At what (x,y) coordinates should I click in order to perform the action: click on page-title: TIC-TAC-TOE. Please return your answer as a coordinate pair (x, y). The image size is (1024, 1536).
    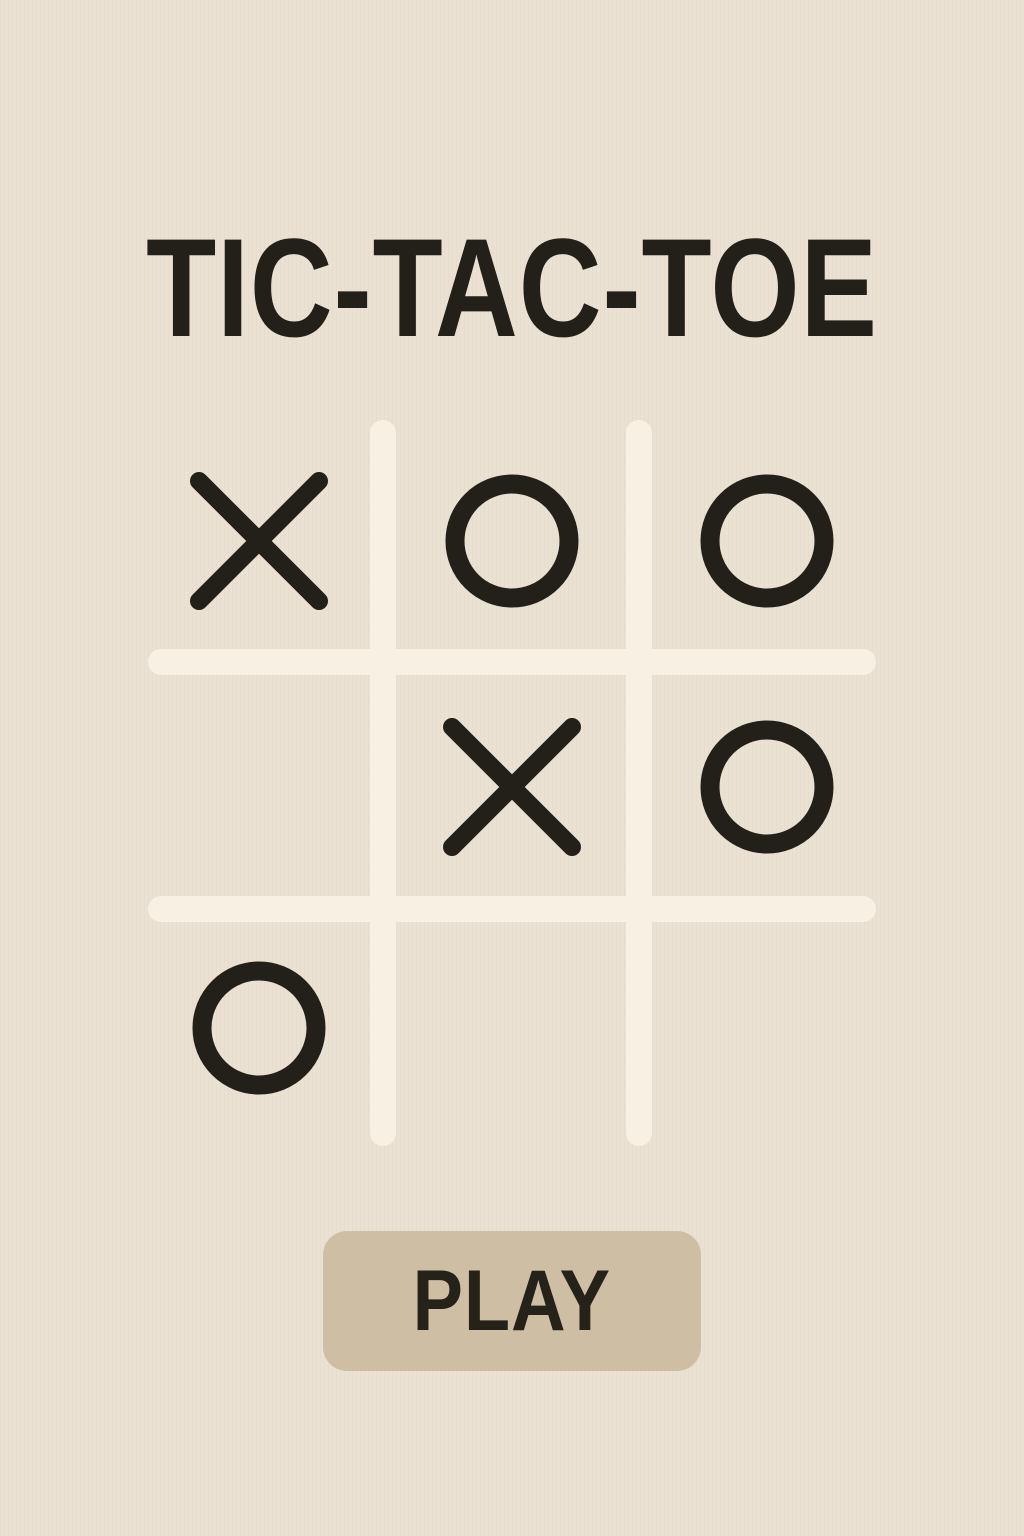
    Looking at the image, I should click on (512, 287).